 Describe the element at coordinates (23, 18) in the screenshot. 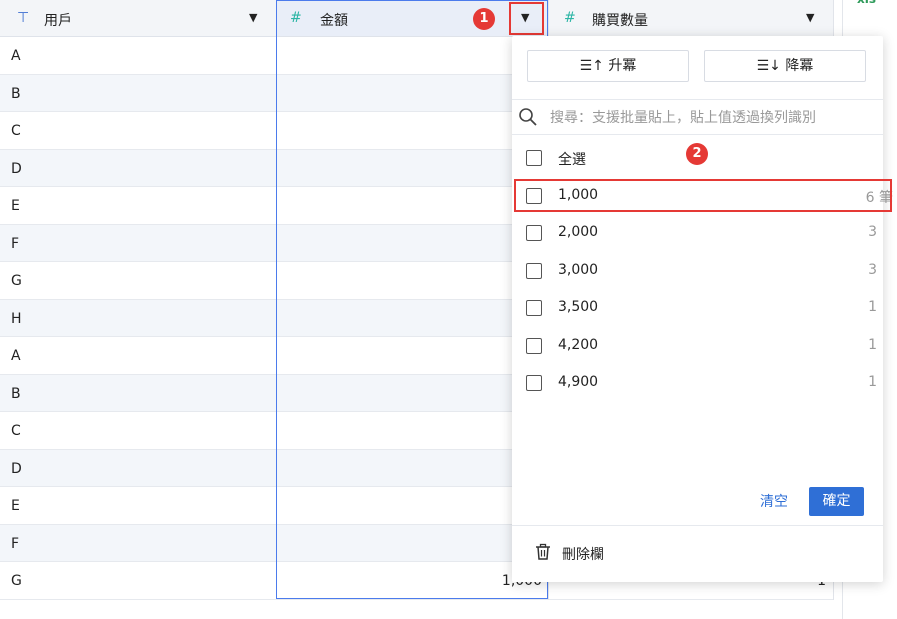

I see `text-type-icon: ⊤` at that location.